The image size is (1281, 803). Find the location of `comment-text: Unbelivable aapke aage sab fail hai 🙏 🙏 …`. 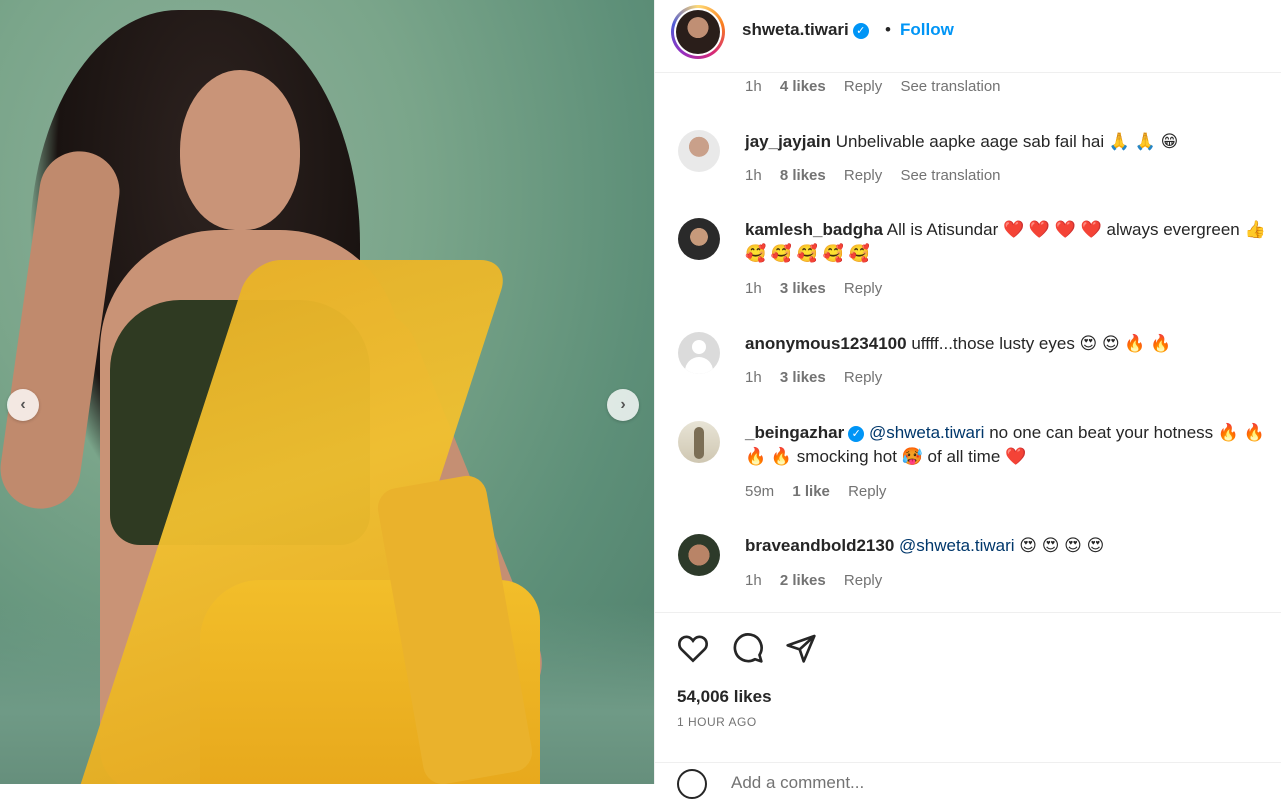

comment-text: Unbelivable aapke aage sab fail hai 🙏 🙏 … is located at coordinates (1007, 141).